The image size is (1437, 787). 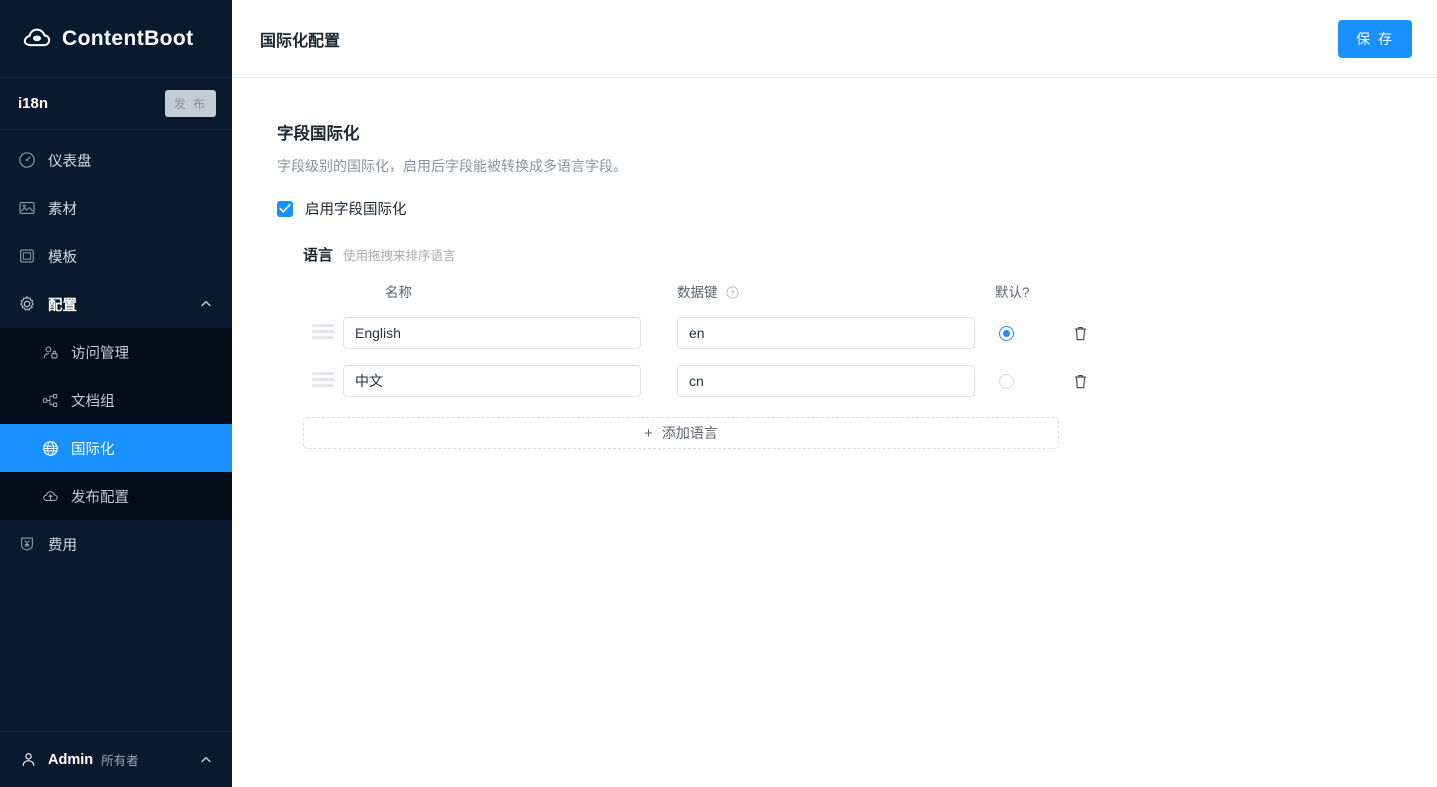 I want to click on user-menu: Admin 所有者, so click(x=116, y=759).